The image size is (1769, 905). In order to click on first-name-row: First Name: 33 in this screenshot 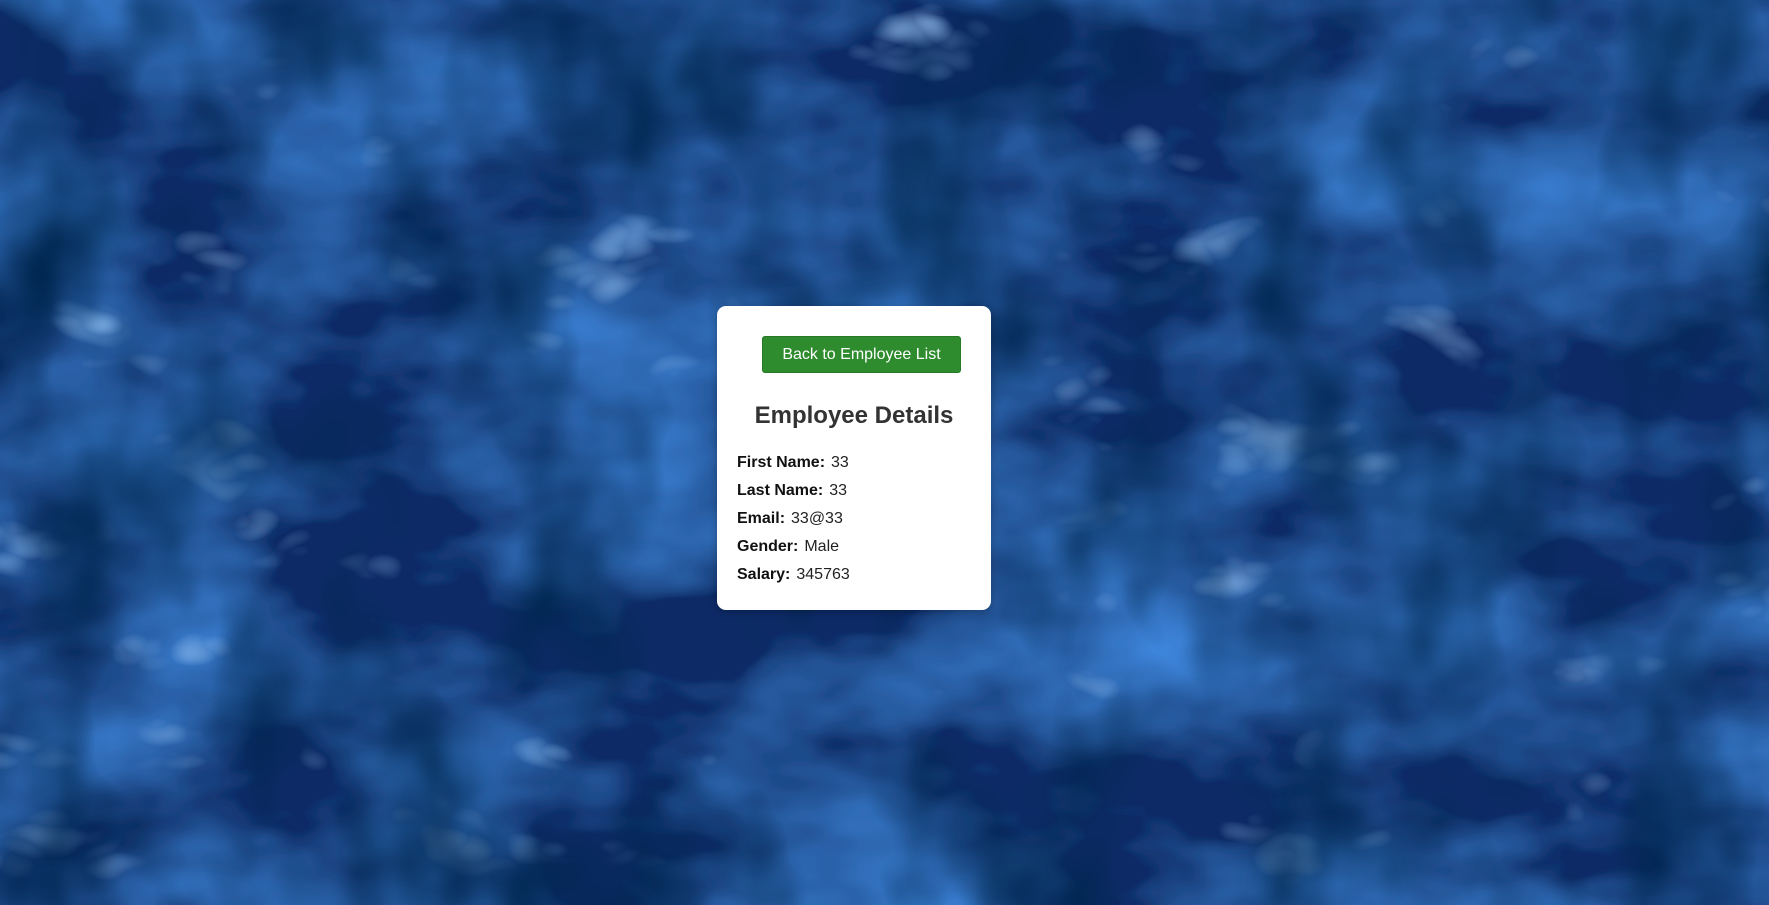, I will do `click(857, 463)`.